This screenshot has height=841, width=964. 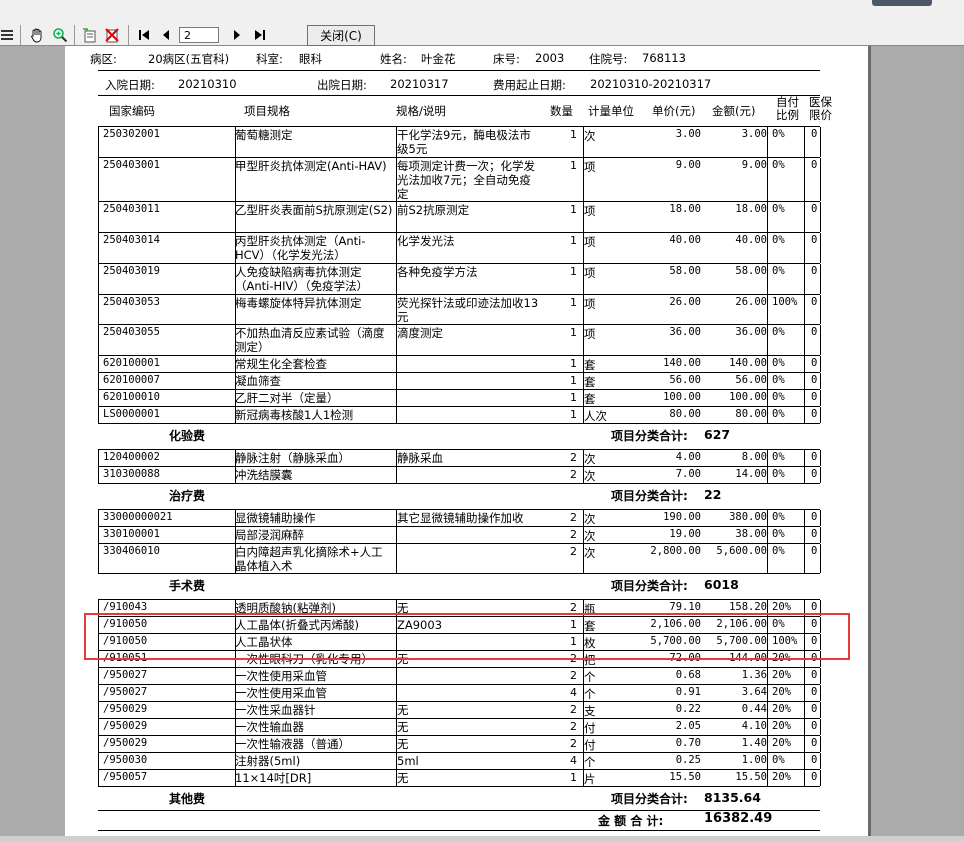 What do you see at coordinates (468, 310) in the screenshot?
I see `row-spec: 荧光探针法或印迹法加收13元` at bounding box center [468, 310].